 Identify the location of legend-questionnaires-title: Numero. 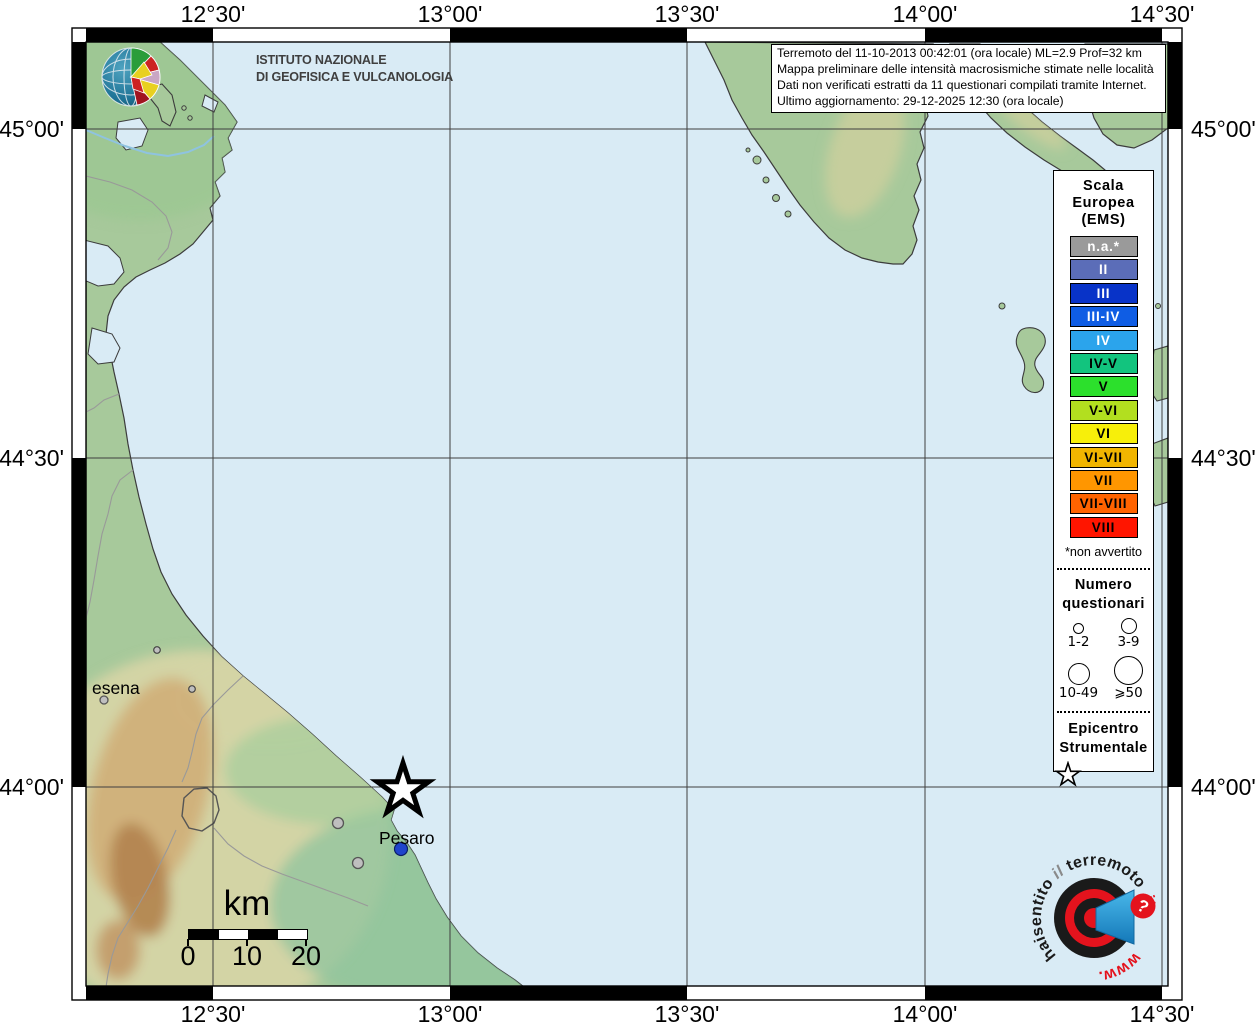
(1103, 584).